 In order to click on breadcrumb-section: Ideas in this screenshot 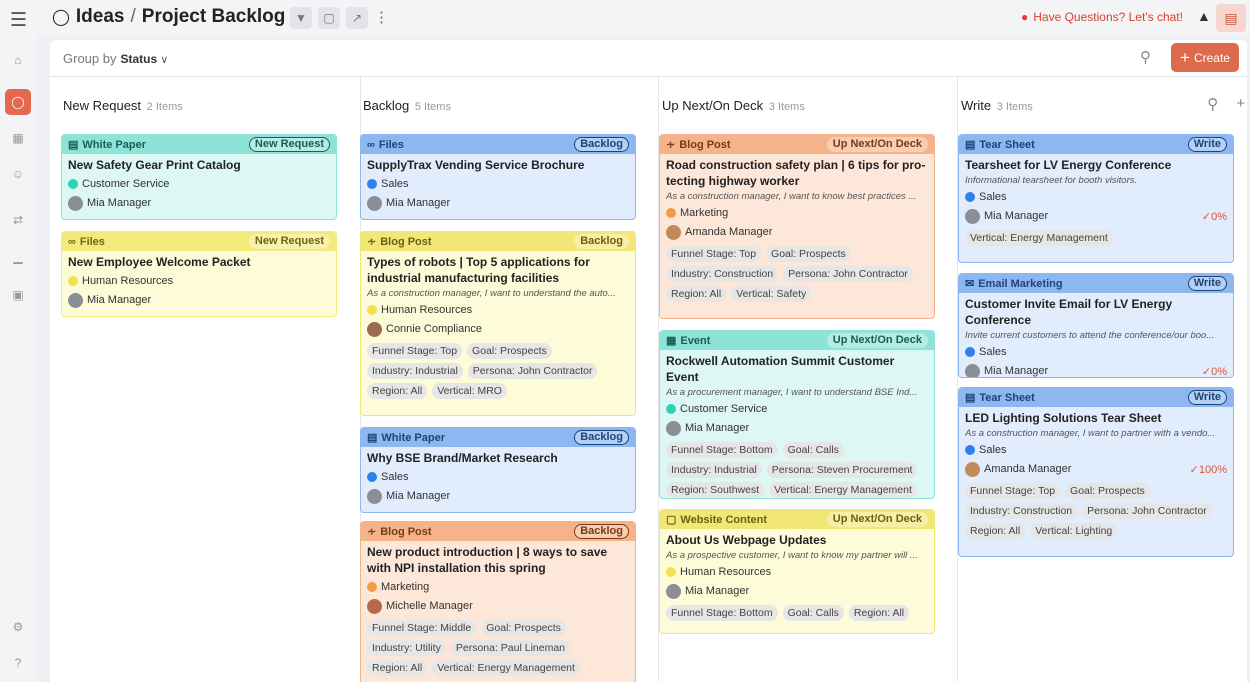, I will do `click(100, 17)`.